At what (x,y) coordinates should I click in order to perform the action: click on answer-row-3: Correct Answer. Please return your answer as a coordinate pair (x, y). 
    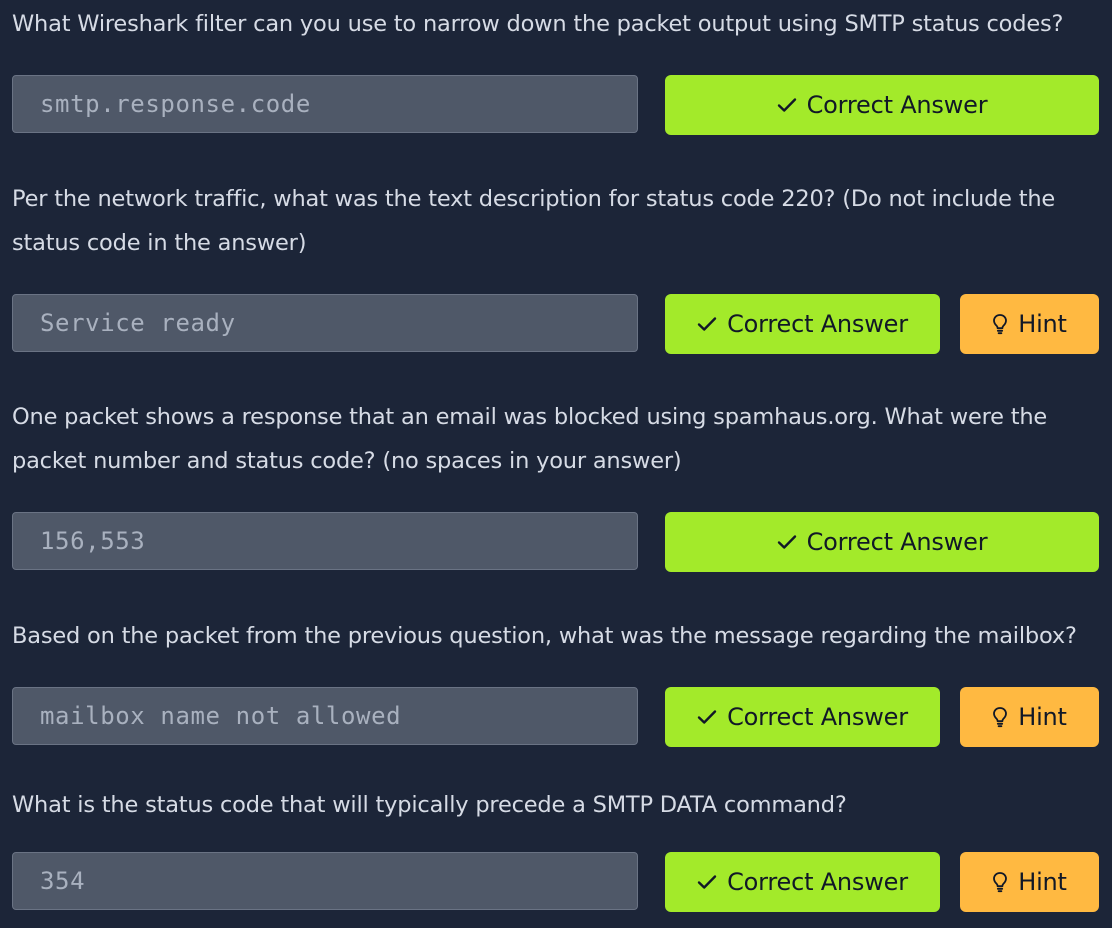
    Looking at the image, I should click on (555, 542).